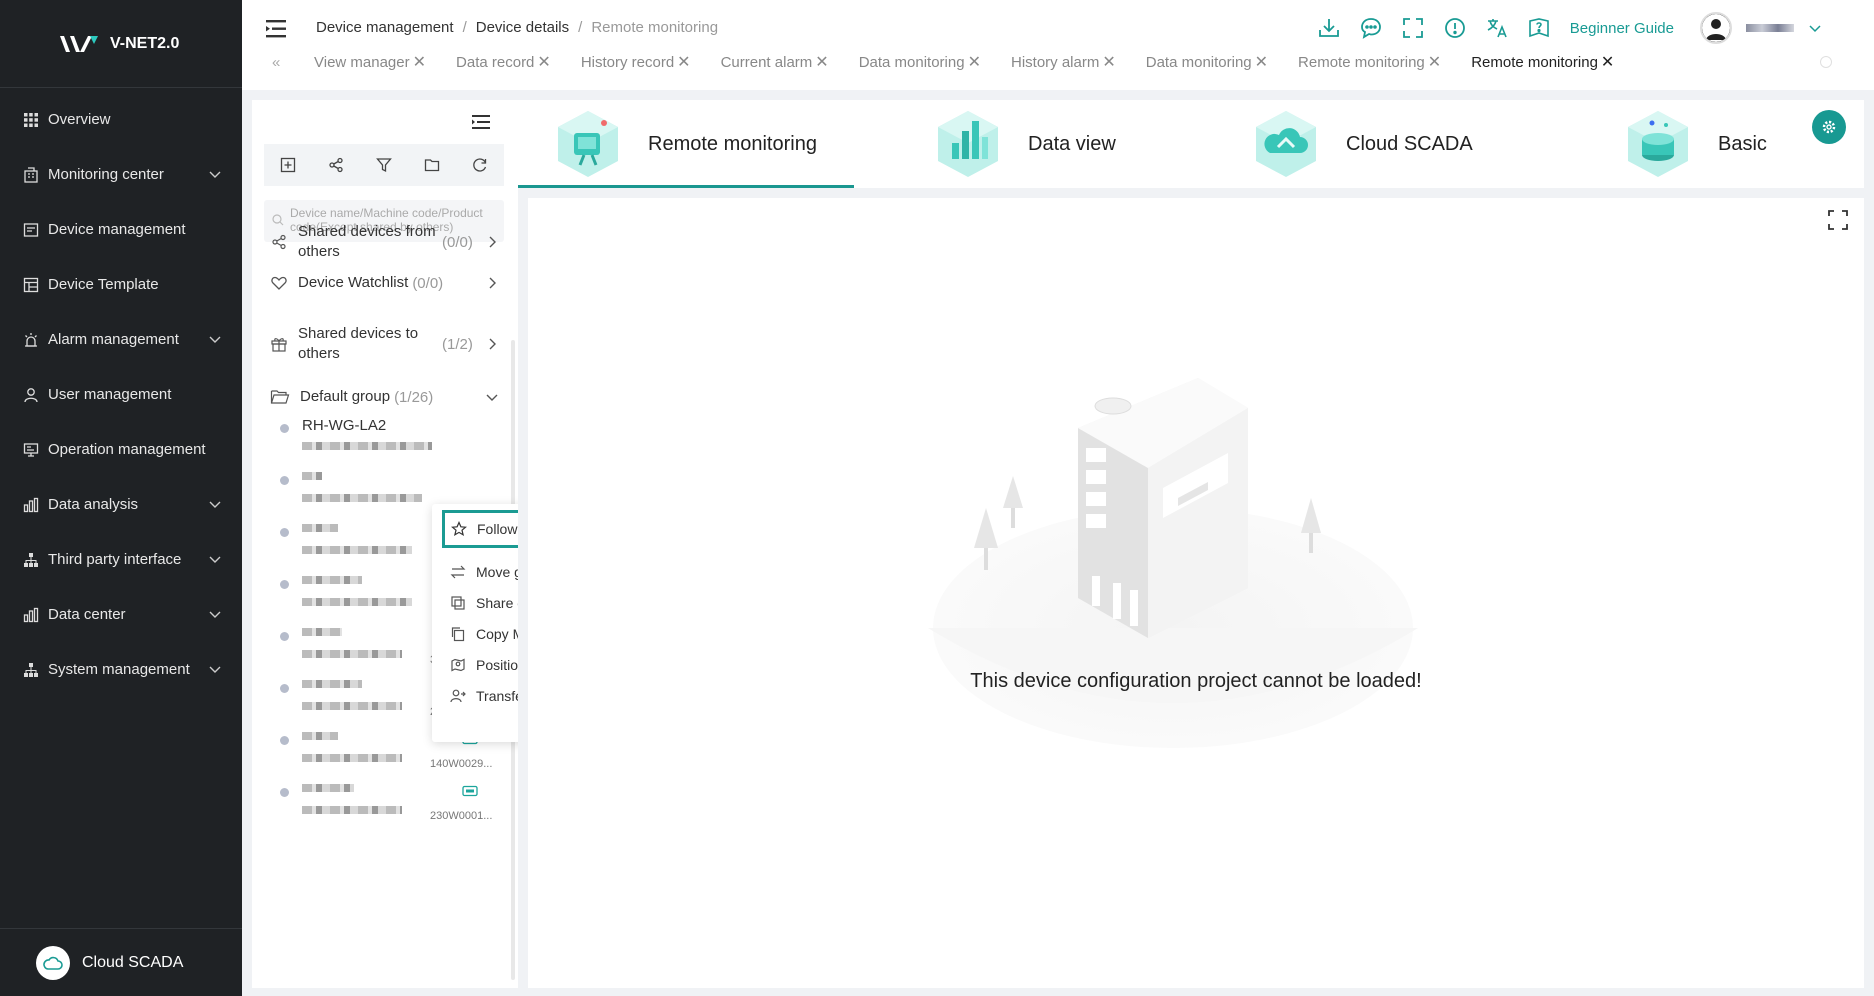 This screenshot has width=1874, height=996. Describe the element at coordinates (288, 165) in the screenshot. I see `add-device-icon` at that location.